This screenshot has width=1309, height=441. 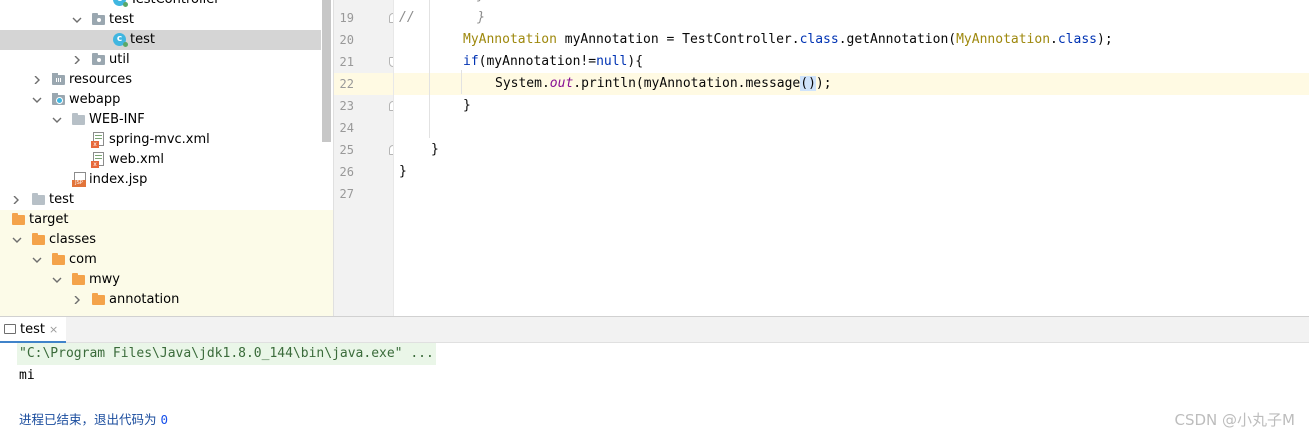 I want to click on tree-item-label: web.xml, so click(x=136, y=159).